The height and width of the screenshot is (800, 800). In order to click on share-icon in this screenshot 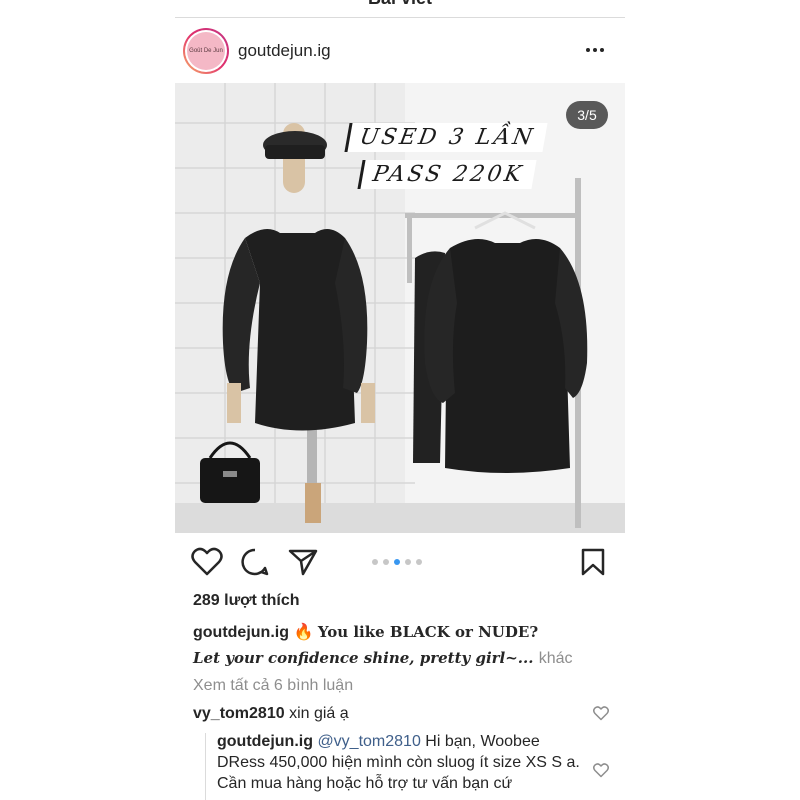, I will do `click(303, 562)`.